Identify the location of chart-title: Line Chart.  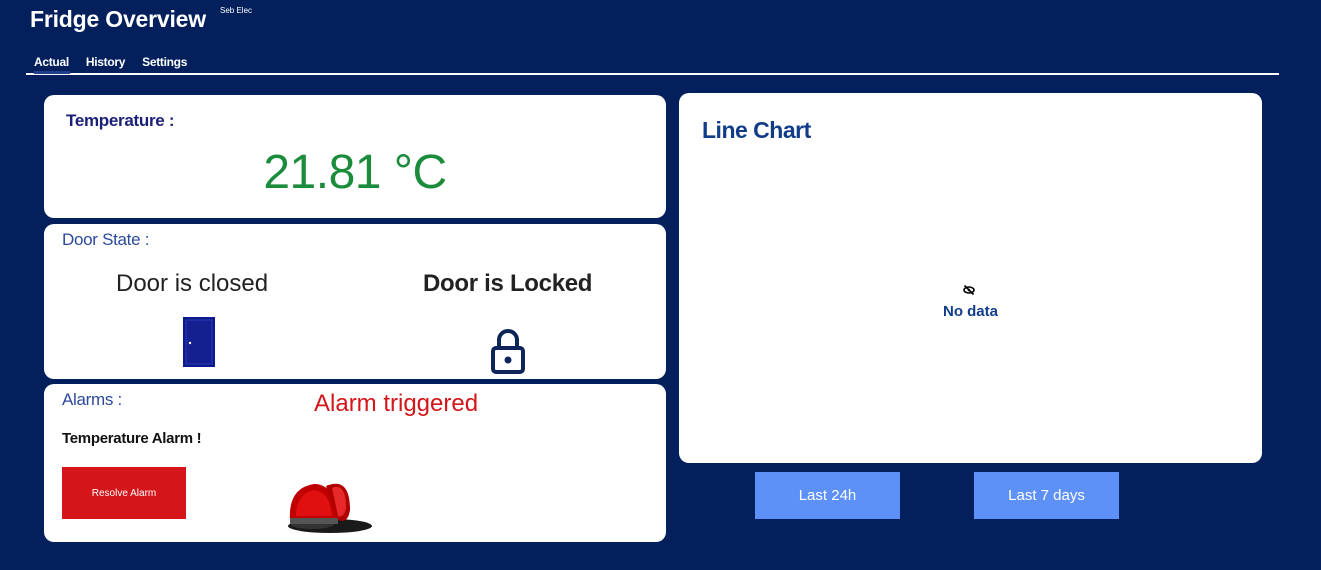
(756, 130).